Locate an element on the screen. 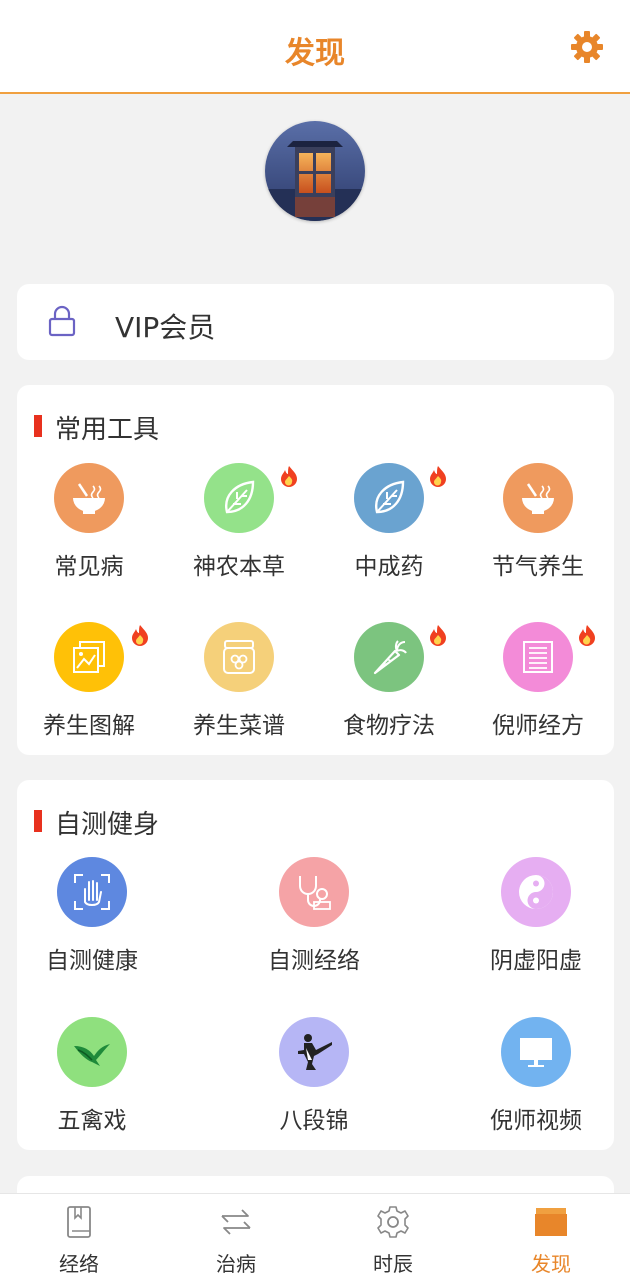 The height and width of the screenshot is (1280, 630). tool-ni-master-videos: 倪师视频 is located at coordinates (536, 1076).